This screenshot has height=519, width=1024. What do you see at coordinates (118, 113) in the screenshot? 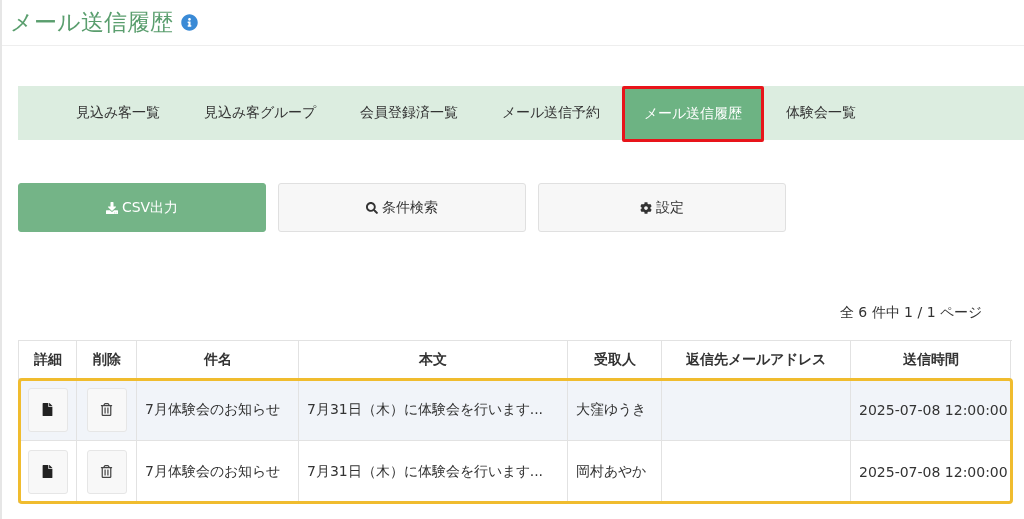
I see `nav-tab: 見込み客一覧` at bounding box center [118, 113].